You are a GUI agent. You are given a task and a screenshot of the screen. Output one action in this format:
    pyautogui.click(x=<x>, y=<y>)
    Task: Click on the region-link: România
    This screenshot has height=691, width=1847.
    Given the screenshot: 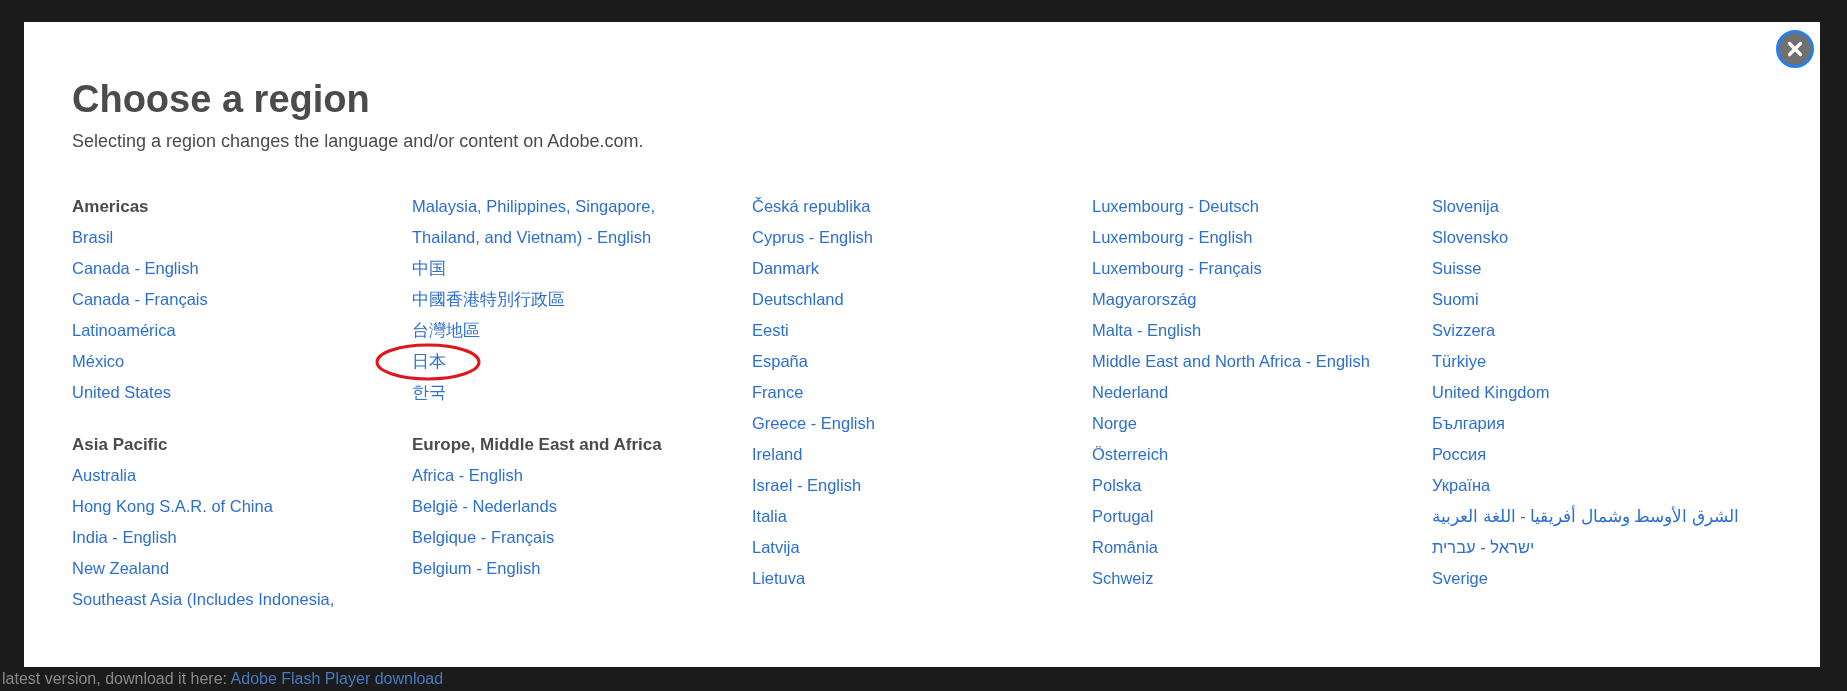 What is the action you would take?
    pyautogui.click(x=1125, y=547)
    